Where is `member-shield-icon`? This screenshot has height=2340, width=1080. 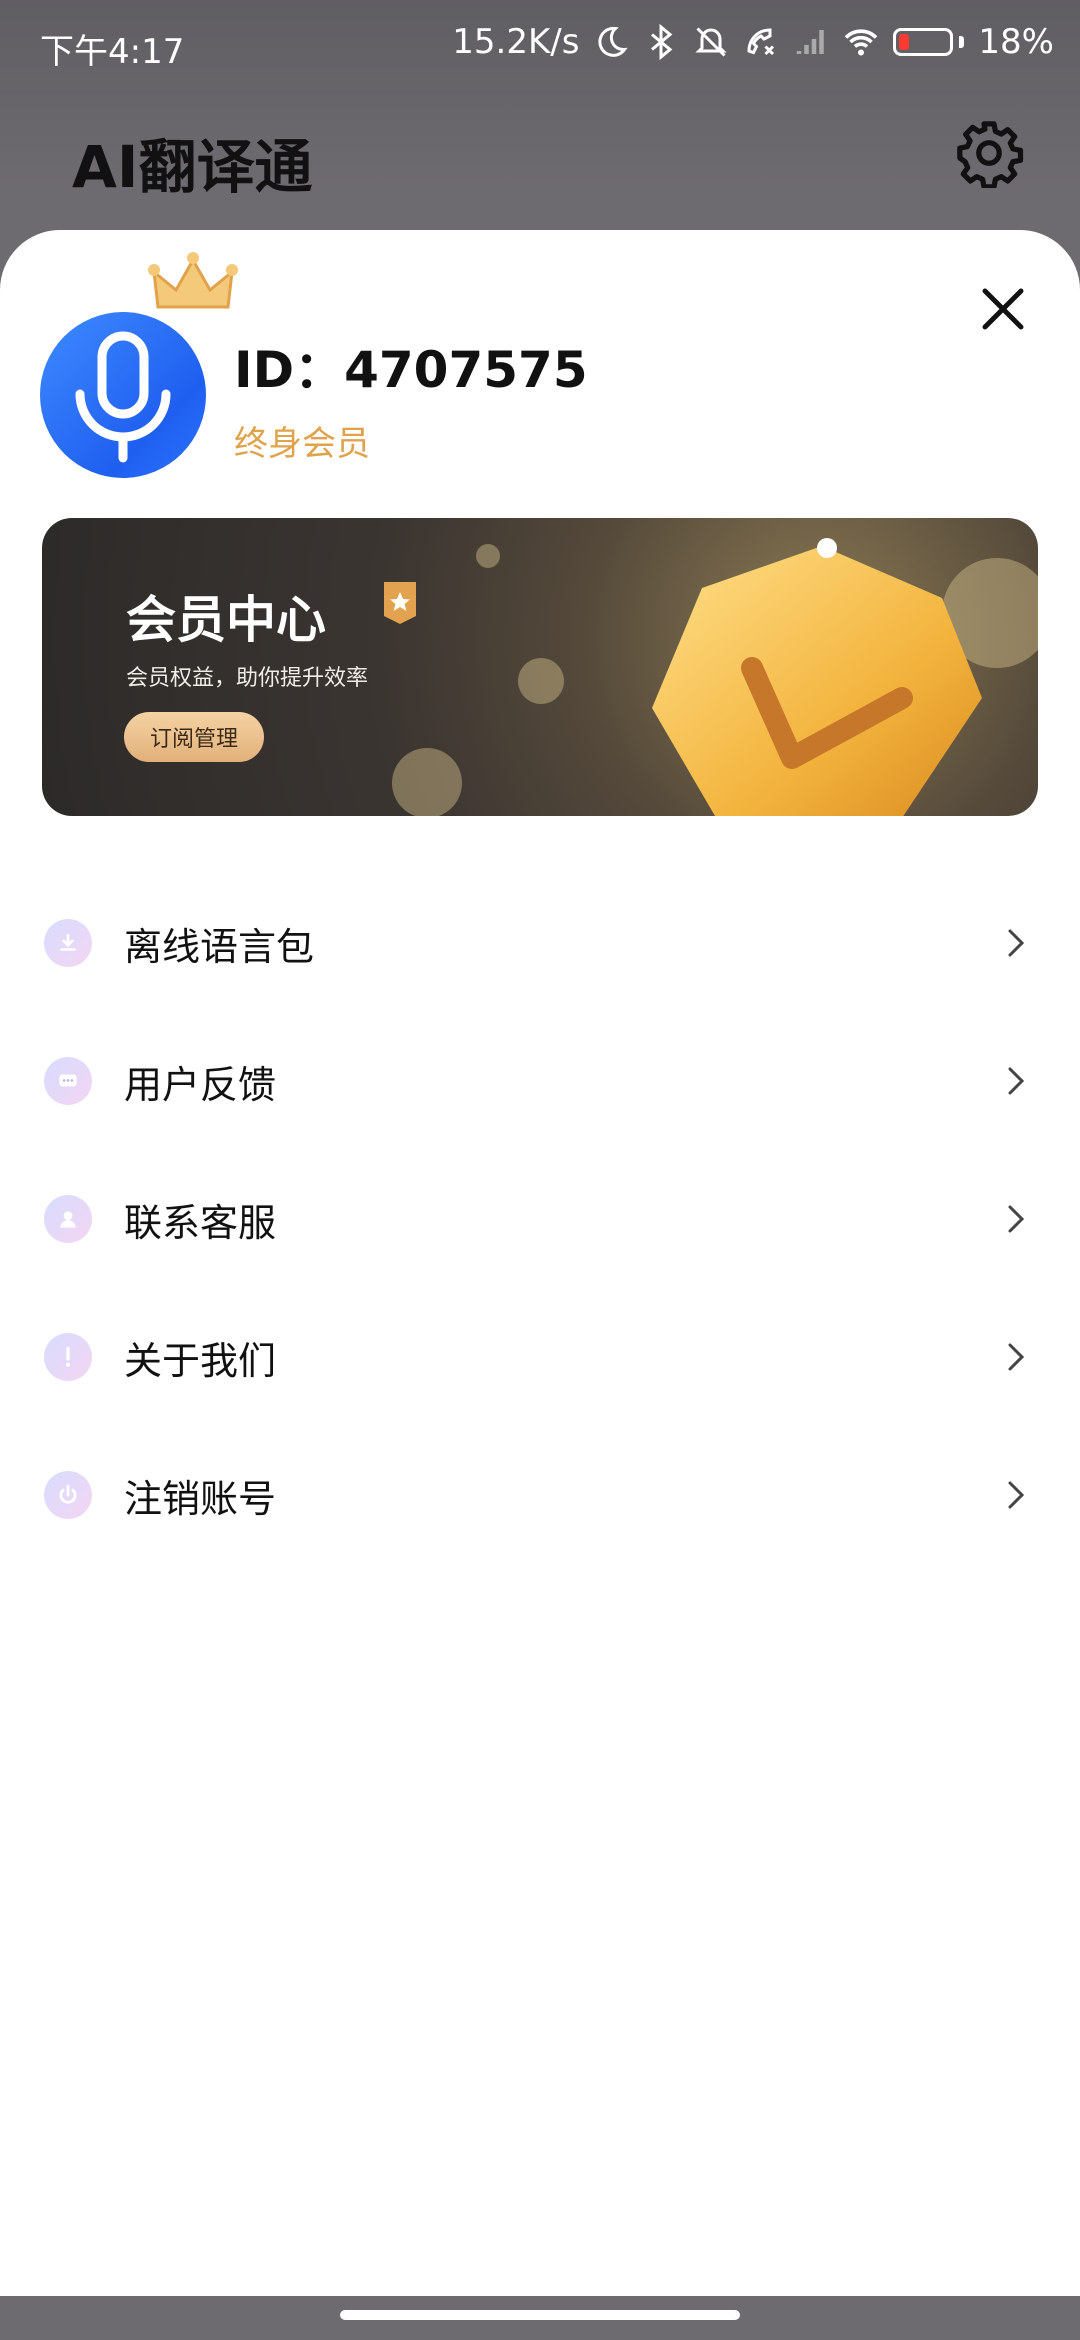 member-shield-icon is located at coordinates (817, 677).